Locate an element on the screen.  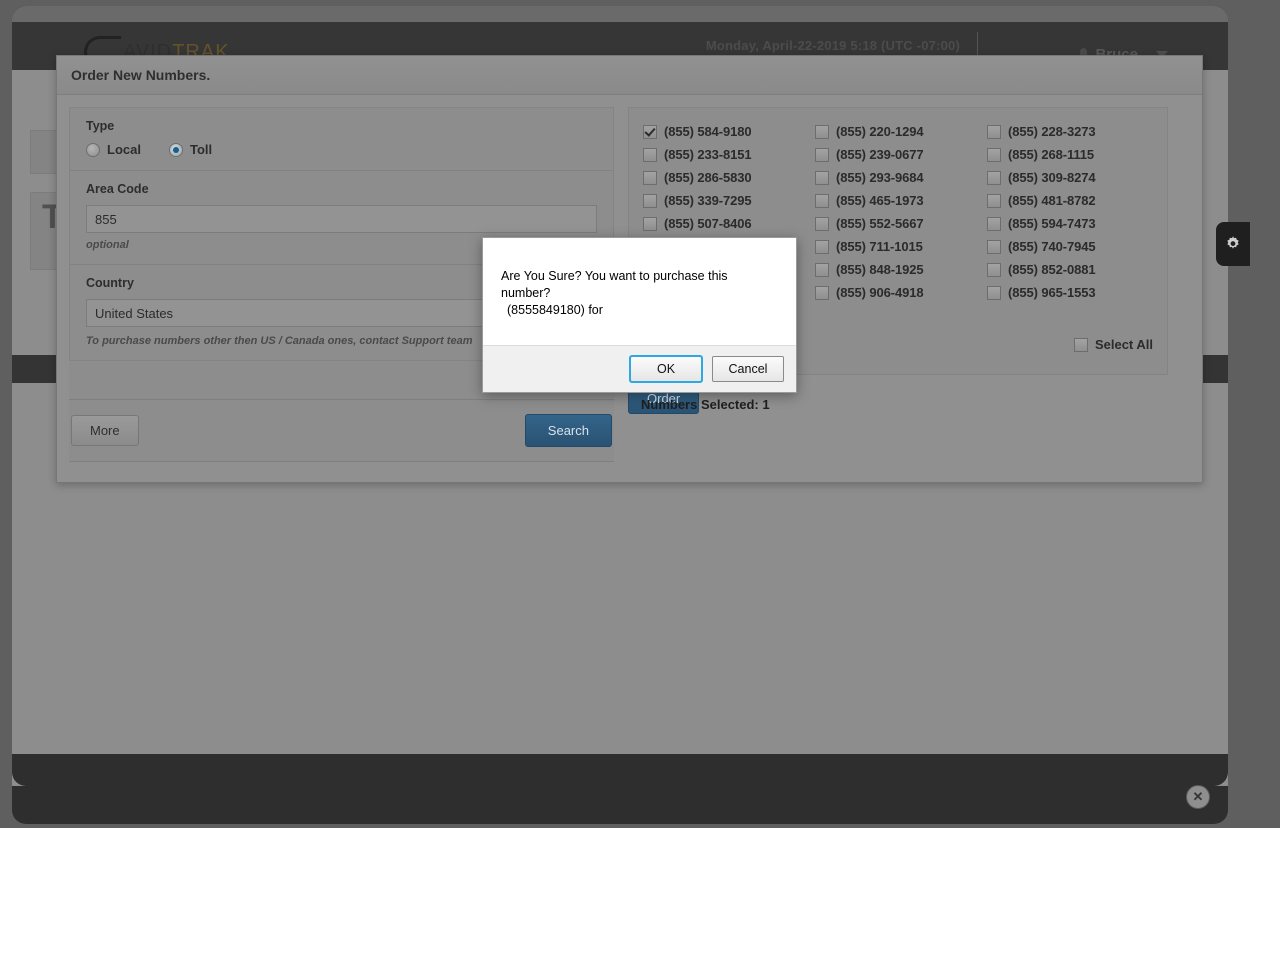
modal-header: Order New Numbers. is located at coordinates (629, 75).